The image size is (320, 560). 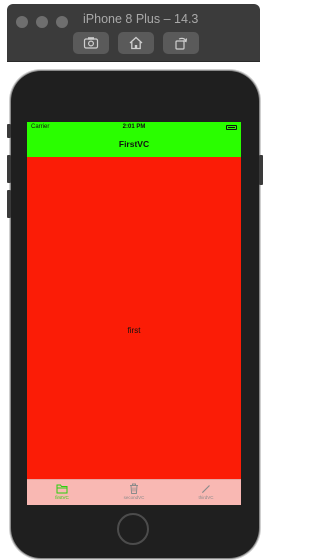 What do you see at coordinates (261, 170) in the screenshot?
I see `power-button` at bounding box center [261, 170].